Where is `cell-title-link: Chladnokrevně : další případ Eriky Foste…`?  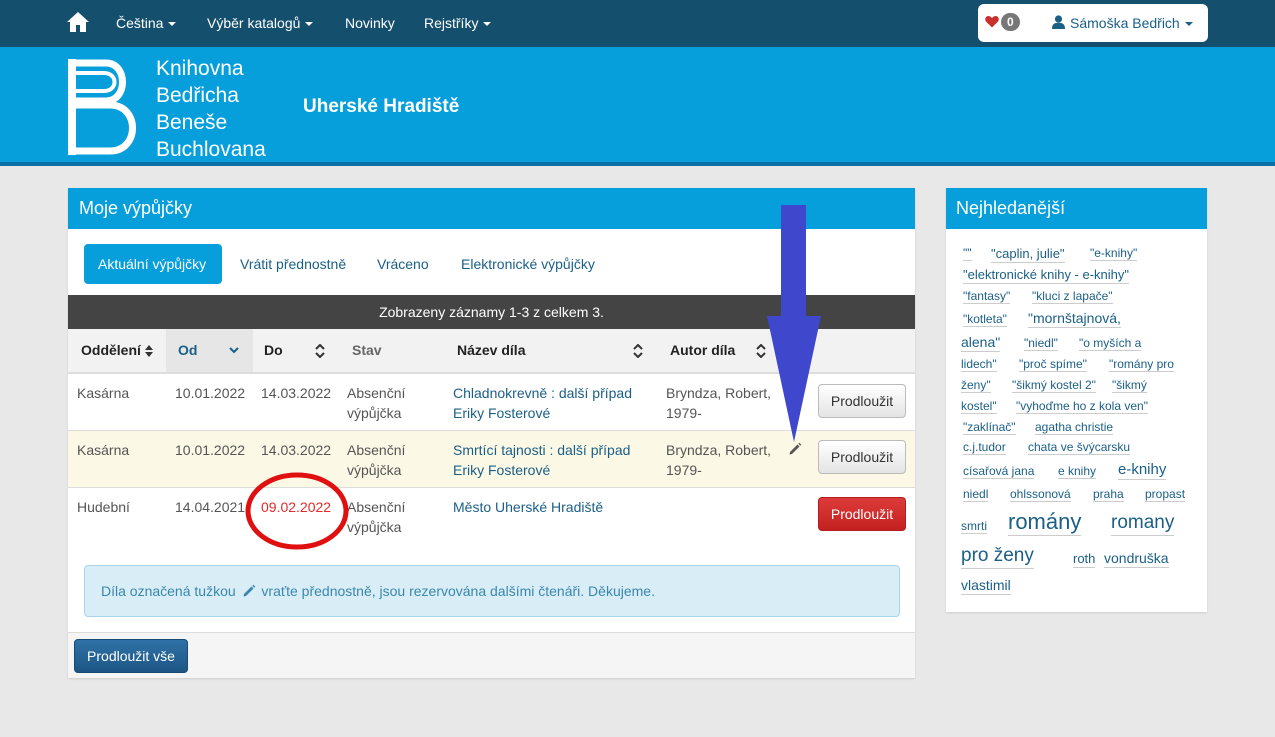 cell-title-link: Chladnokrevně : další případ Eriky Foste… is located at coordinates (553, 403).